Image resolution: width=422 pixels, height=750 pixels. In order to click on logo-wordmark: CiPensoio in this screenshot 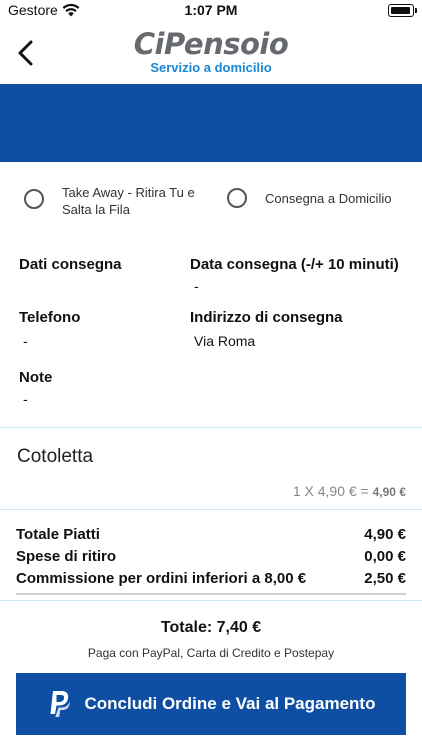, I will do `click(211, 44)`.